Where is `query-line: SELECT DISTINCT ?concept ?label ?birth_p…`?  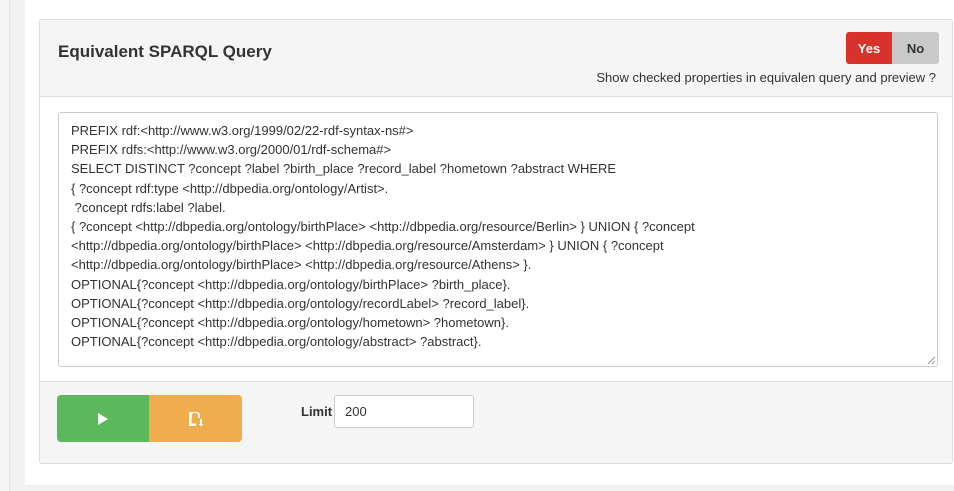
query-line: SELECT DISTINCT ?concept ?label ?birth_p… is located at coordinates (344, 169).